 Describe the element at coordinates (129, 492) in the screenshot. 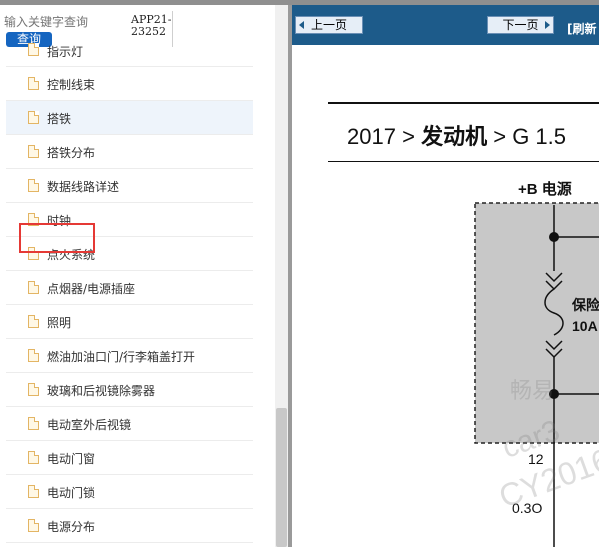

I see `tree-item: 电动门锁` at that location.